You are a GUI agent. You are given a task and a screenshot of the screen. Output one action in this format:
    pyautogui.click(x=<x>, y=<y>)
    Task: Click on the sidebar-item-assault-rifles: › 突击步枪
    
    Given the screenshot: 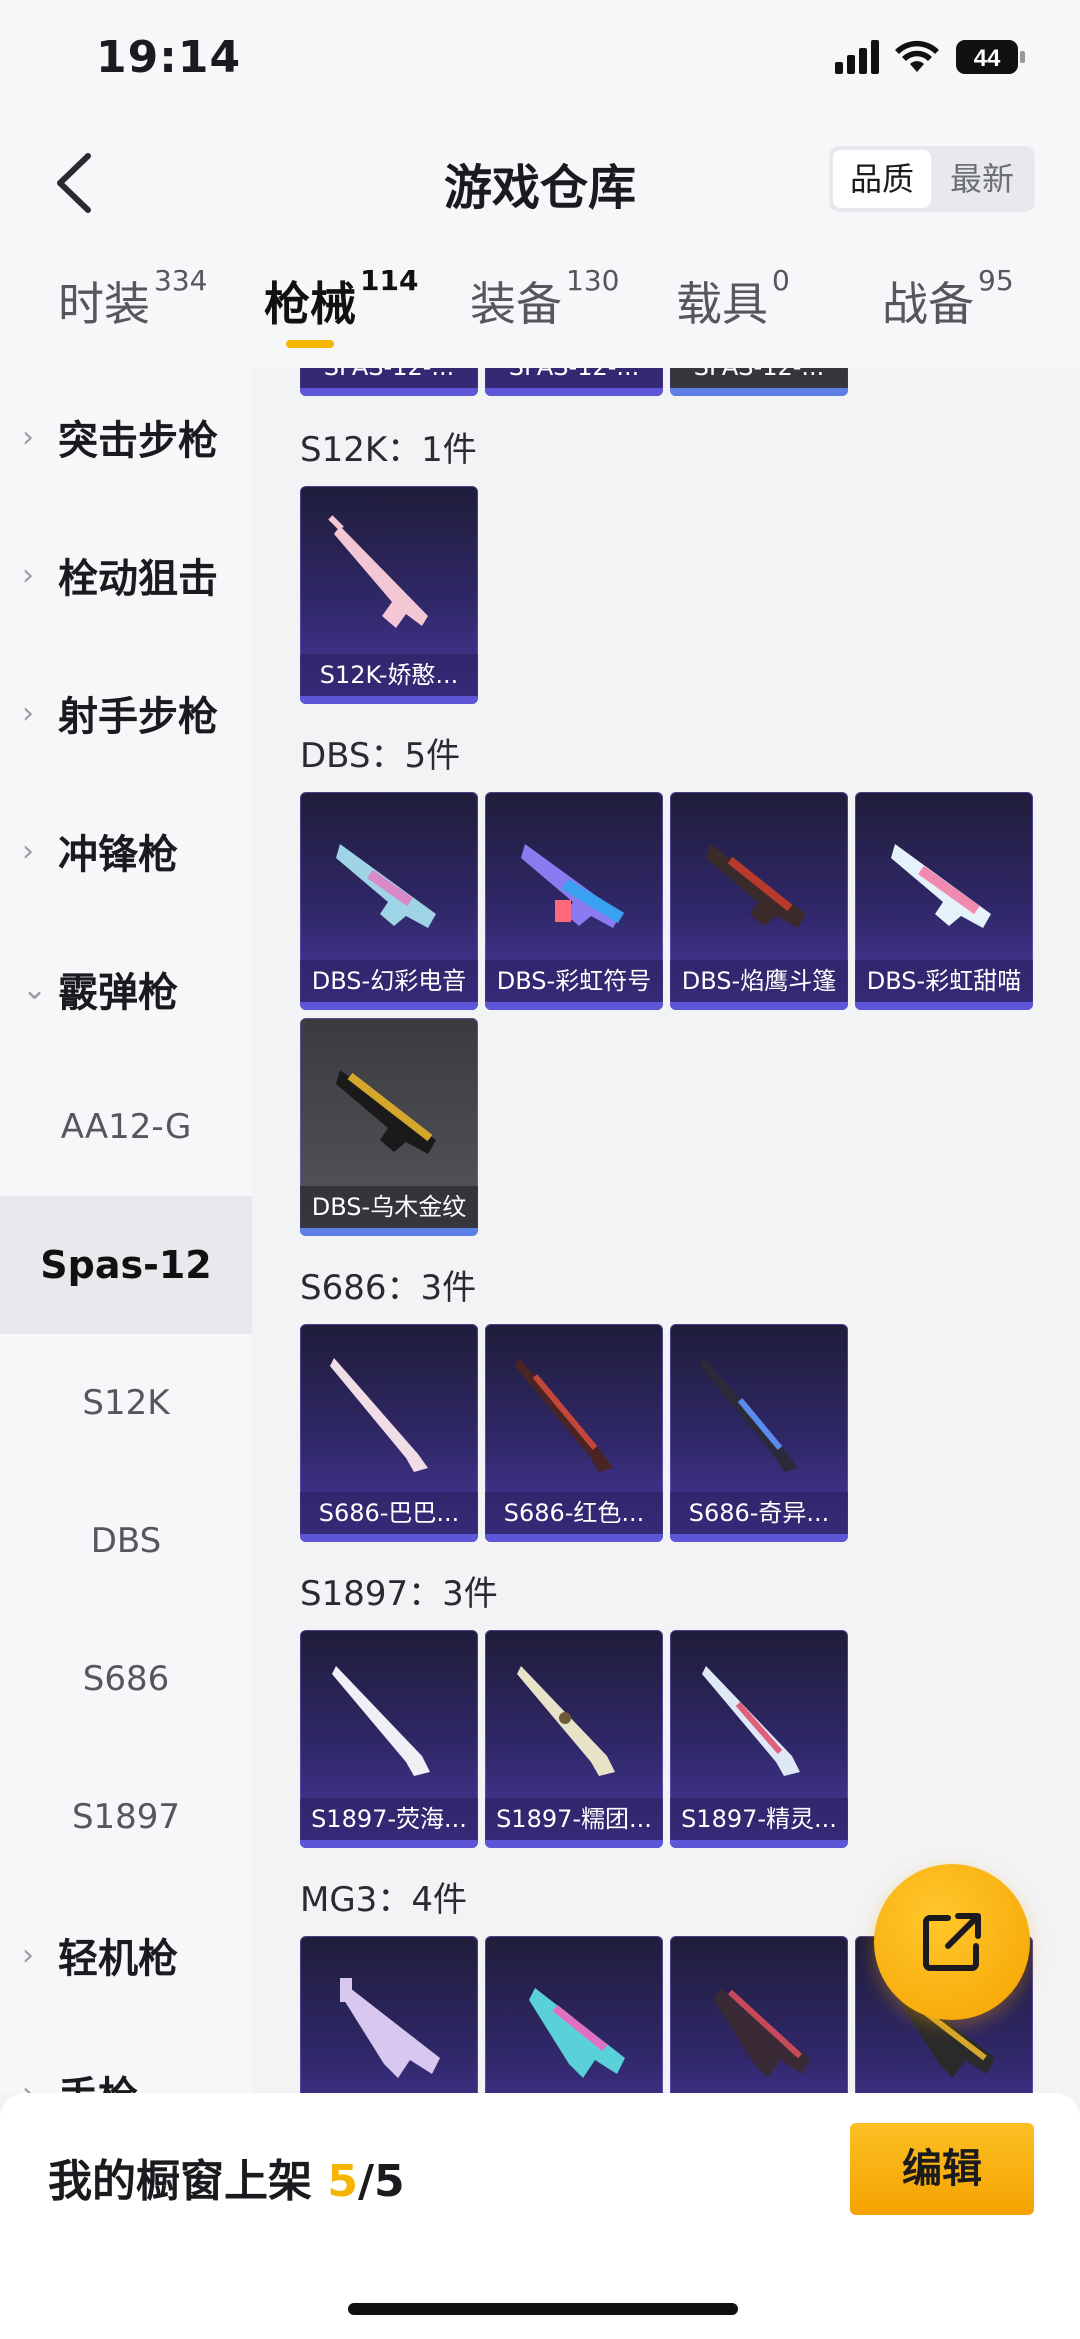 What is the action you would take?
    pyautogui.click(x=126, y=437)
    